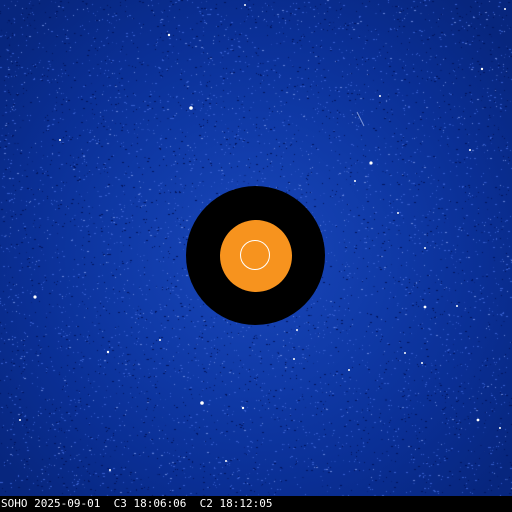 This screenshot has height=512, width=512. What do you see at coordinates (137, 503) in the screenshot?
I see `caption-text: SOHO 2025-09-01 C3 18:06:06 C2 18:12:05` at bounding box center [137, 503].